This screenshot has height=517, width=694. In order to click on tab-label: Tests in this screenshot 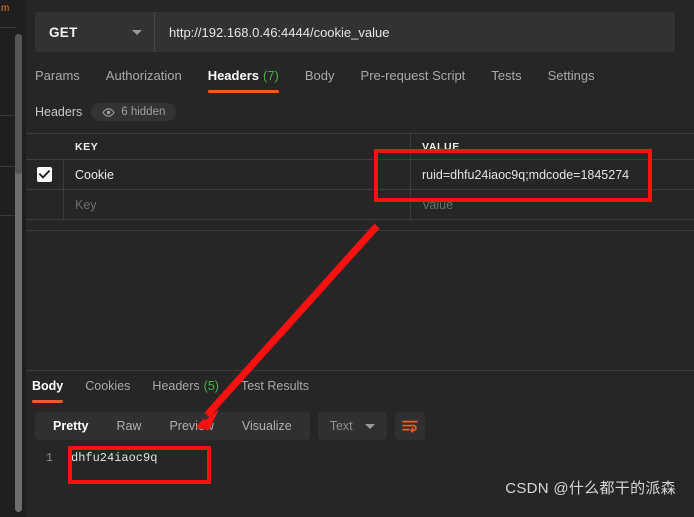, I will do `click(506, 75)`.